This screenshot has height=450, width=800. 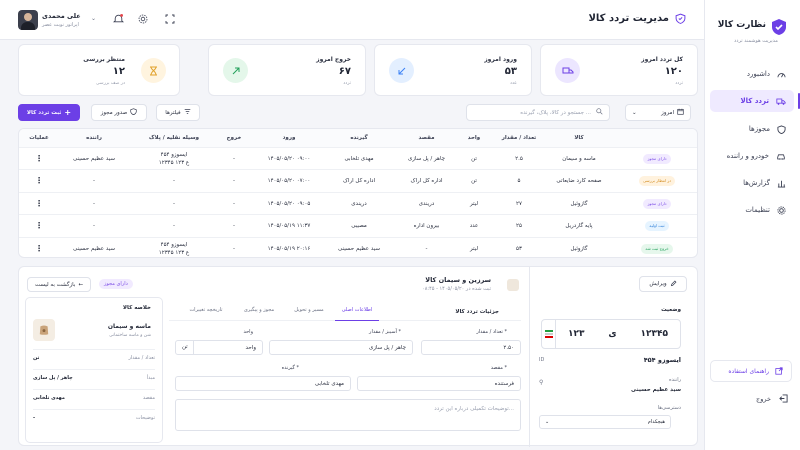 What do you see at coordinates (136, 308) in the screenshot?
I see `summary-title: خلاصه کالا` at bounding box center [136, 308].